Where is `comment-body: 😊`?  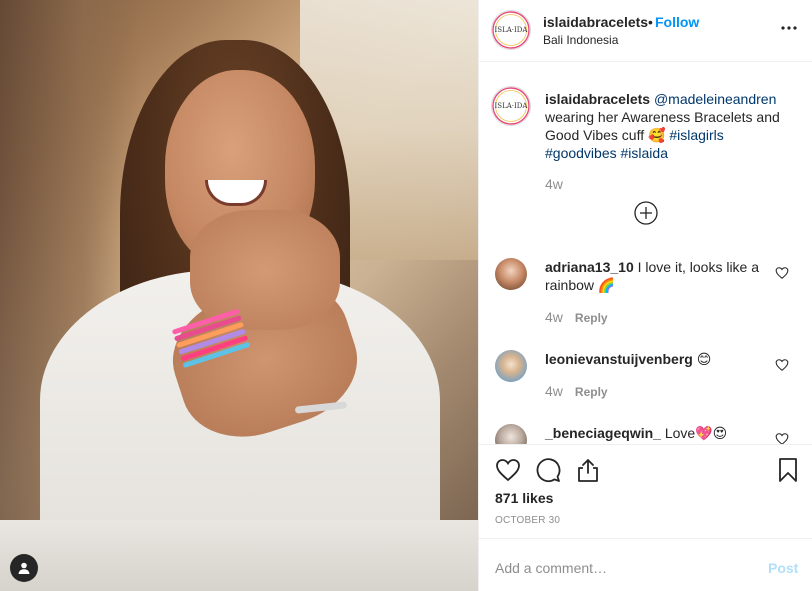 comment-body: 😊 is located at coordinates (704, 359).